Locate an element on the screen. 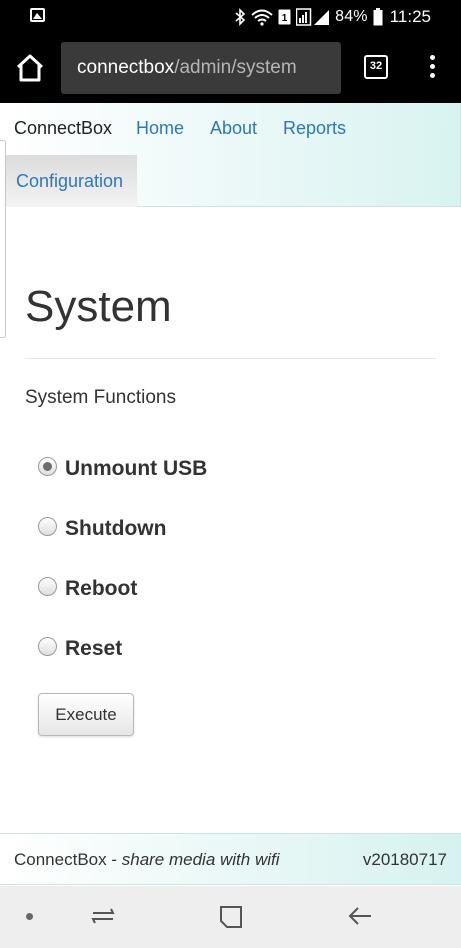 The width and height of the screenshot is (461, 948). status-icons: 1 84% 11:25 is located at coordinates (347, 16).